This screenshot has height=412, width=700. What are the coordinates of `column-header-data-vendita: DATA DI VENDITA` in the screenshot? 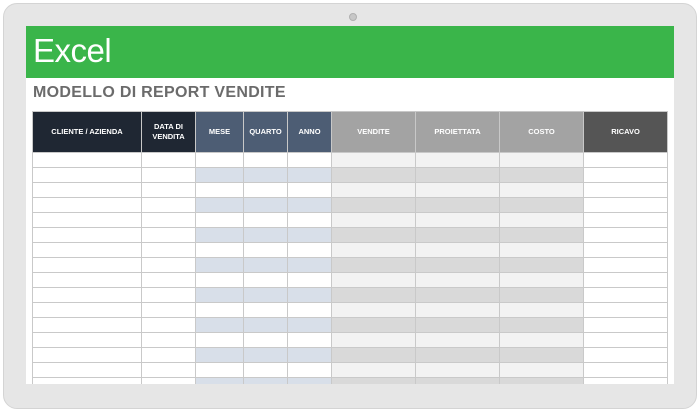 It's located at (168, 132).